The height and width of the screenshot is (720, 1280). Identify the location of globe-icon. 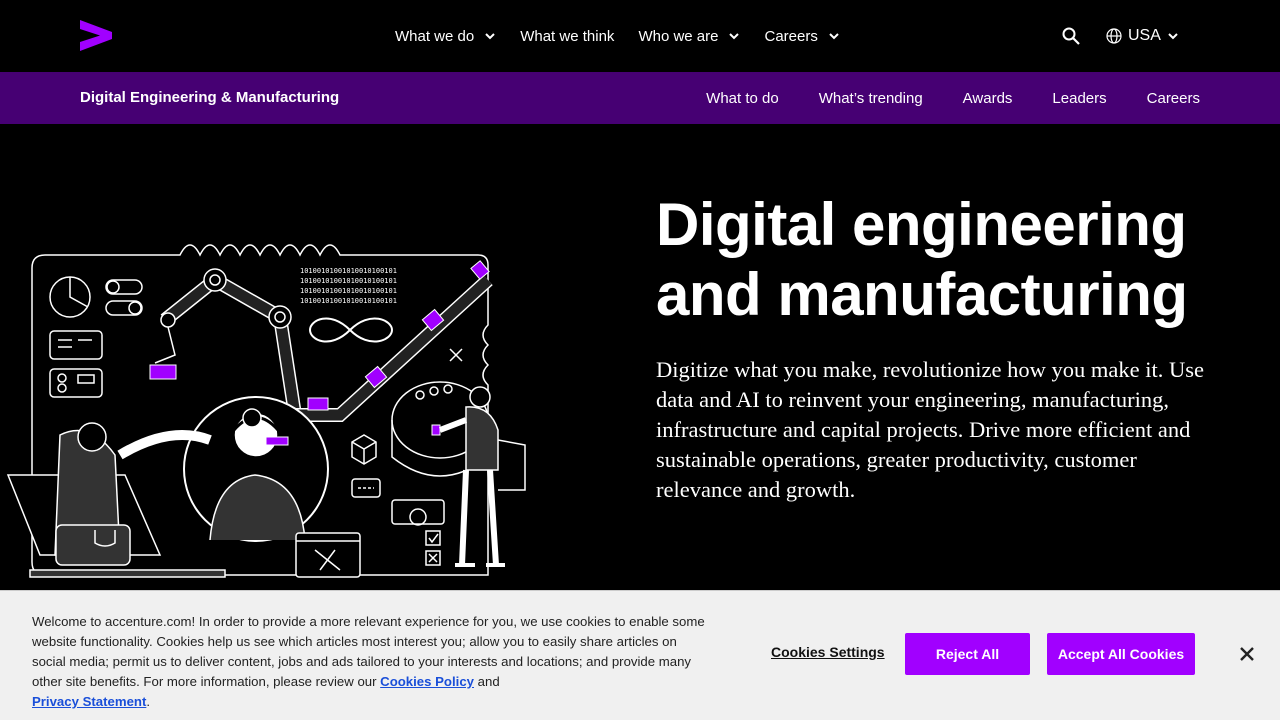
(1114, 36).